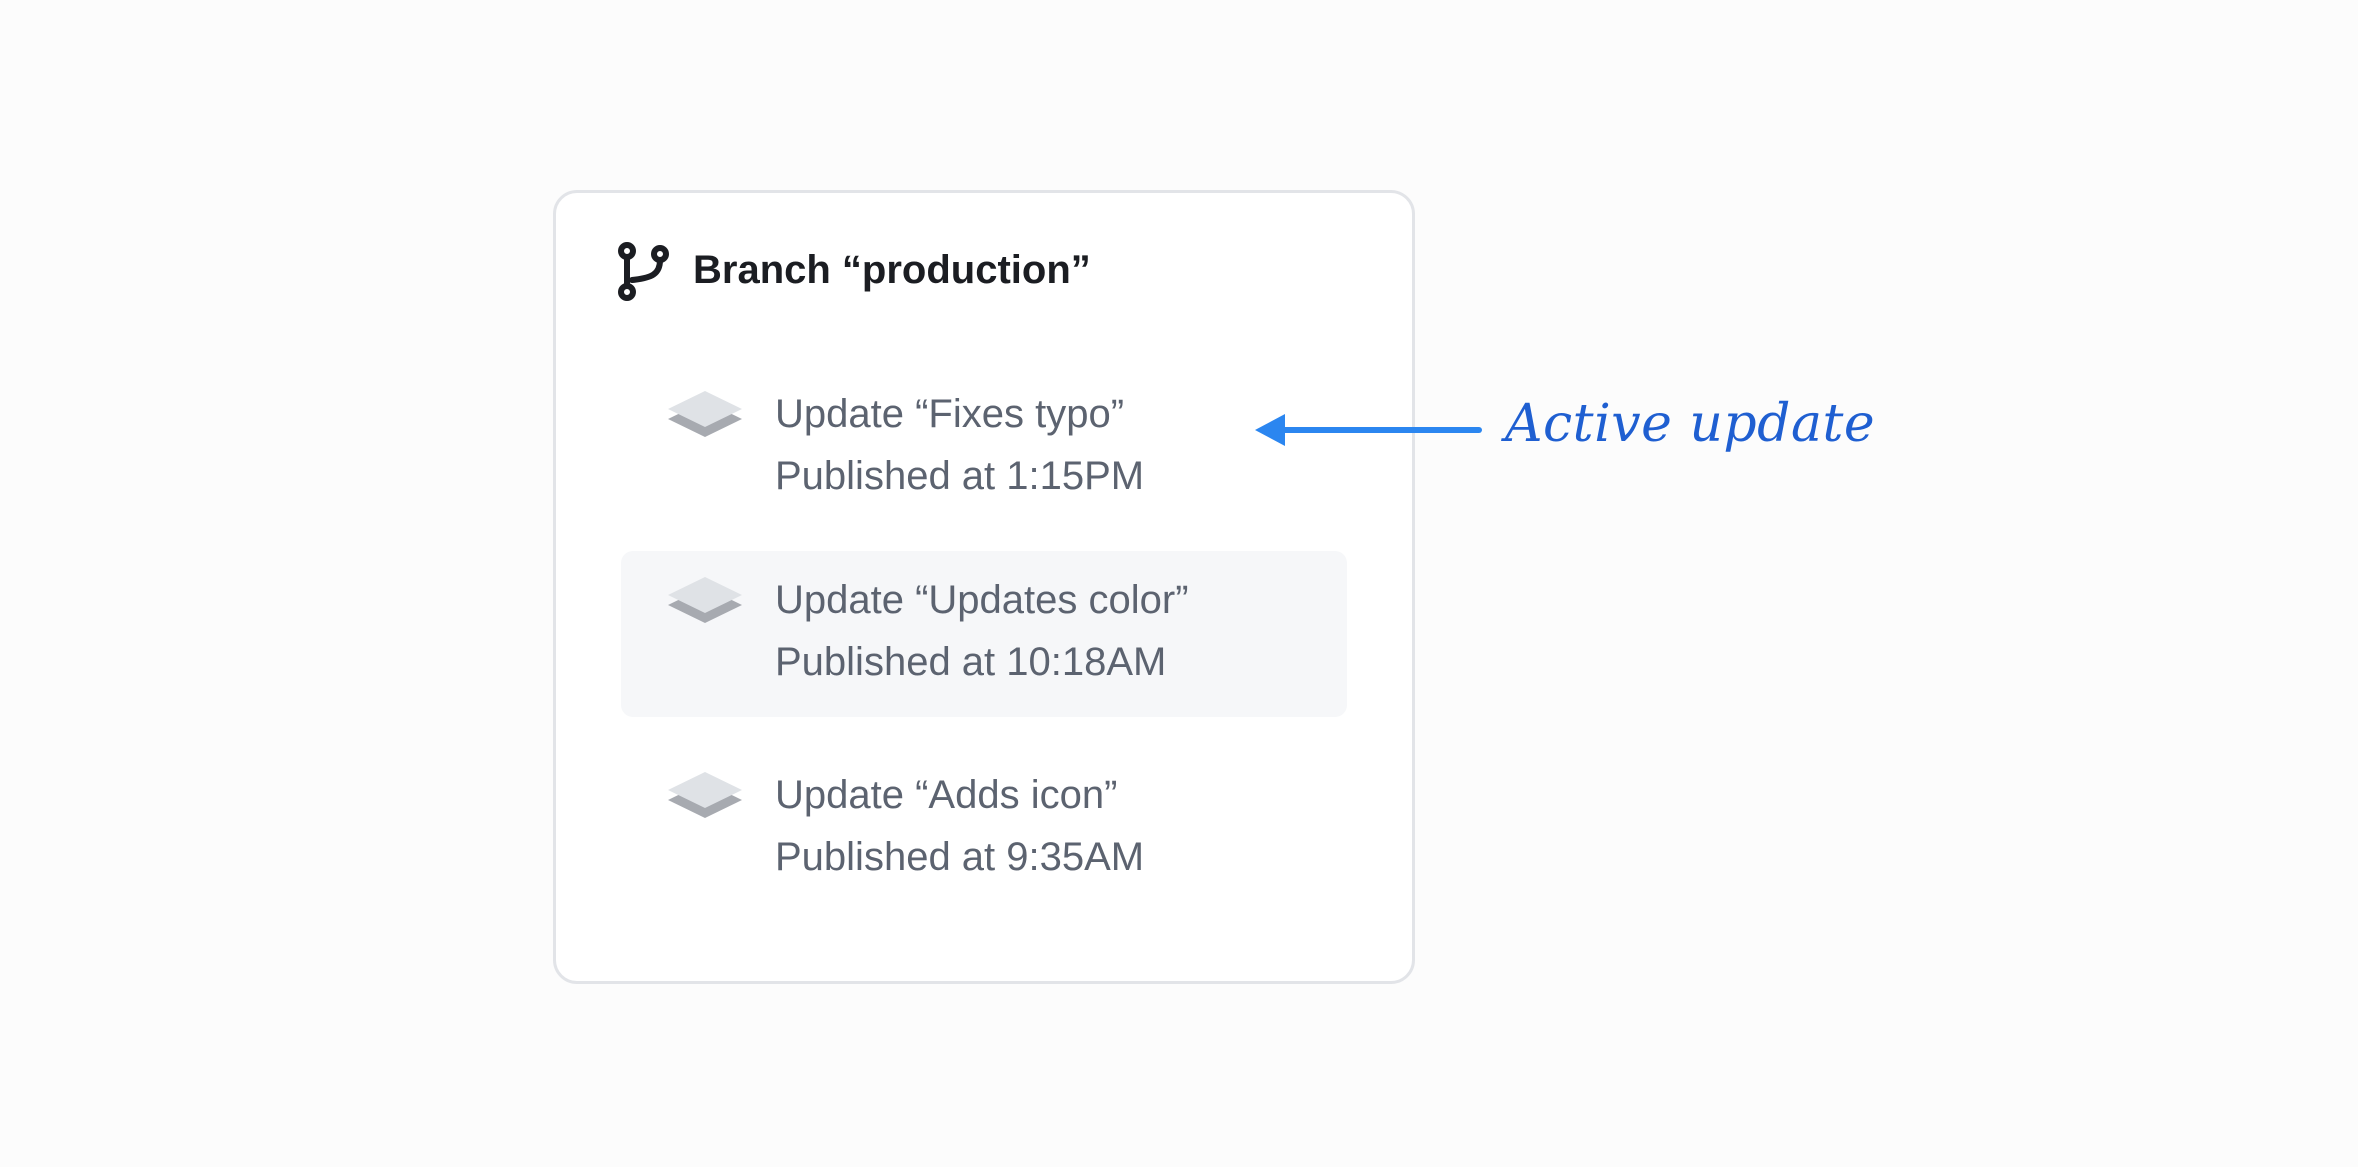 This screenshot has height=1167, width=2358. Describe the element at coordinates (982, 600) in the screenshot. I see `update-title: Update “Updates color”` at that location.